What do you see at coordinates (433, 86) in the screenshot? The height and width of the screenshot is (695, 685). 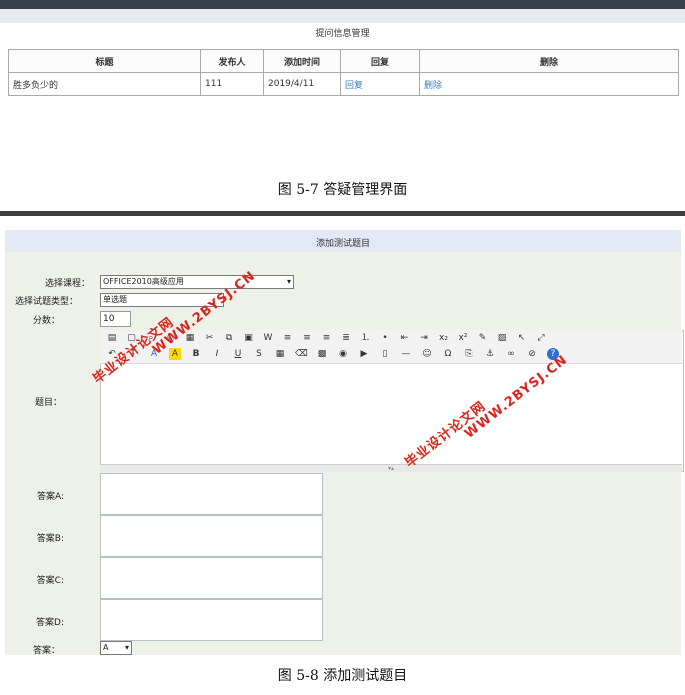 I see `delete-link: 删除` at bounding box center [433, 86].